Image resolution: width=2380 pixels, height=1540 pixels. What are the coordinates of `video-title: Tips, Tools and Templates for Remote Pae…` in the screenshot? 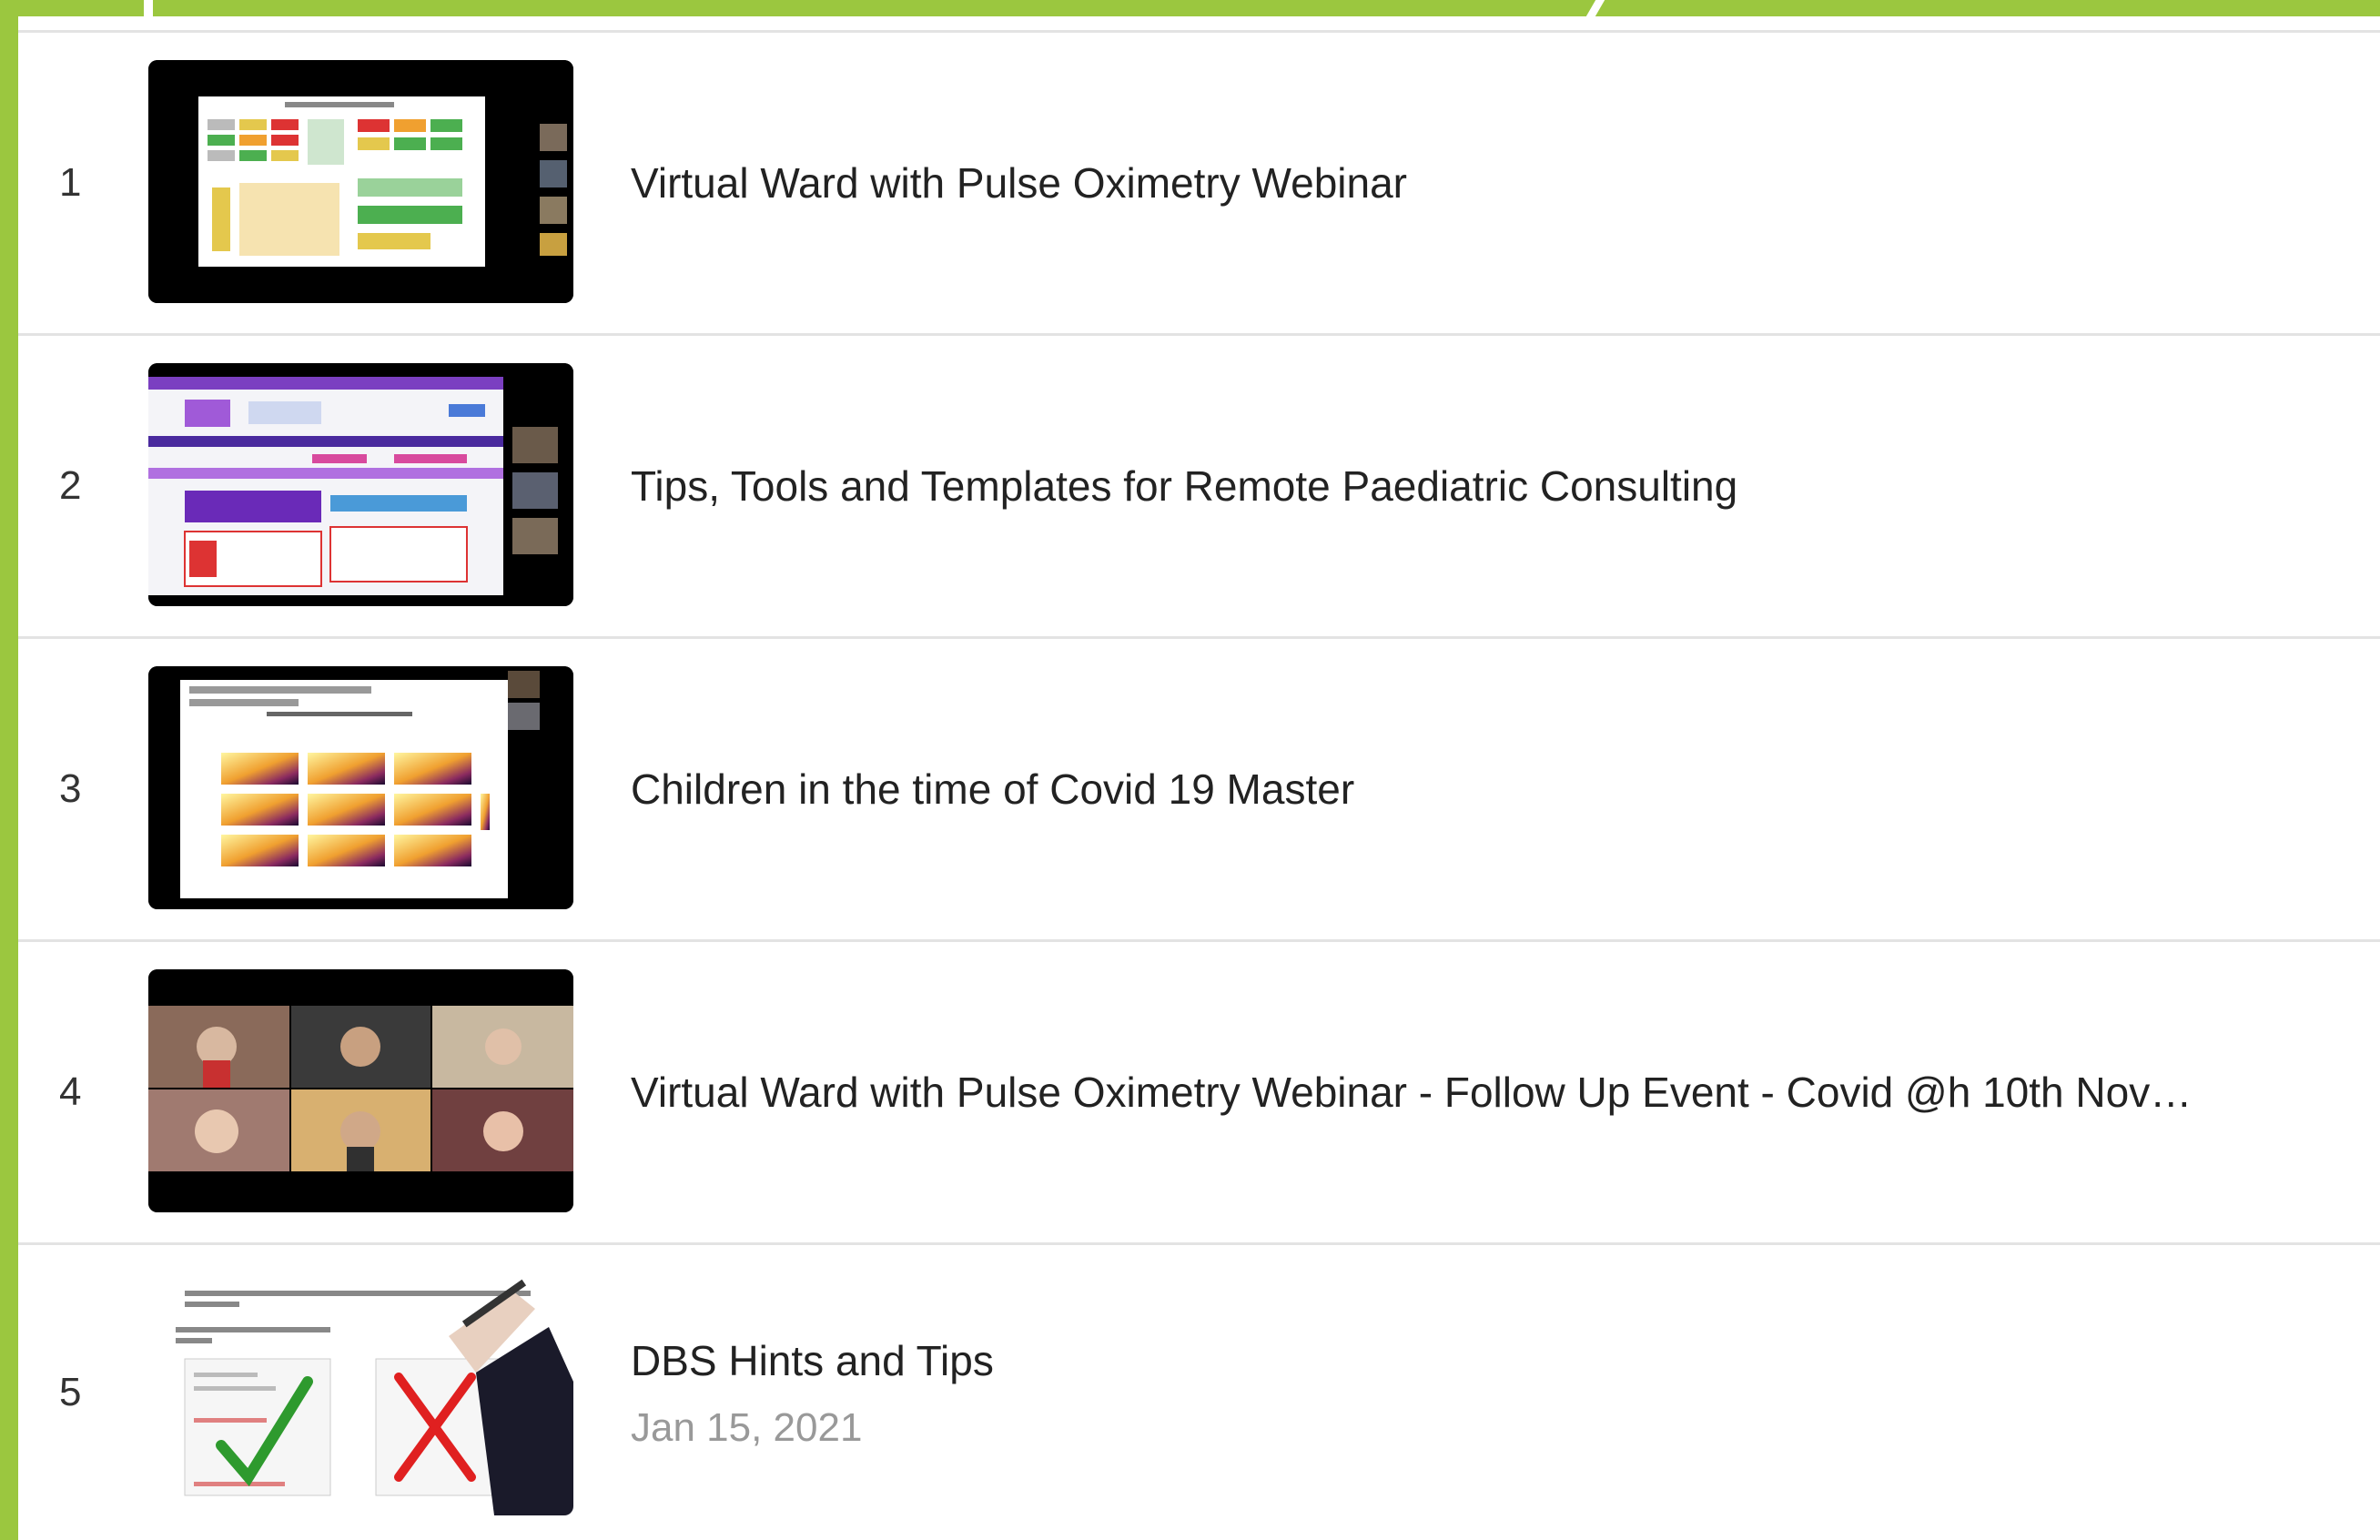 It's located at (1488, 486).